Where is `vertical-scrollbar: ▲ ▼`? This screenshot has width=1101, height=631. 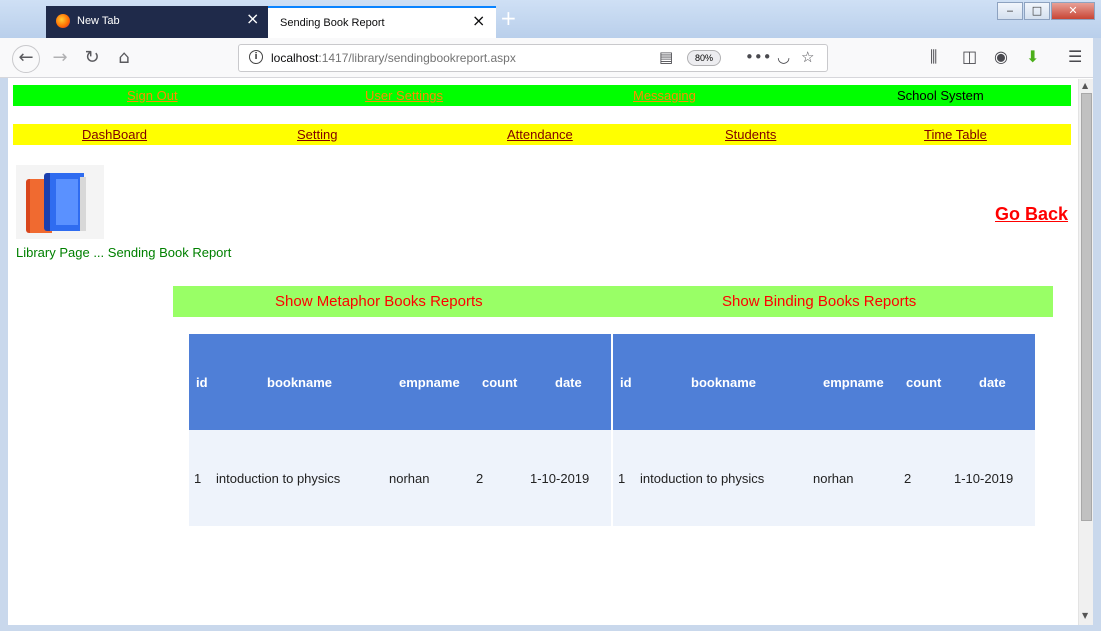 vertical-scrollbar: ▲ ▼ is located at coordinates (1085, 352).